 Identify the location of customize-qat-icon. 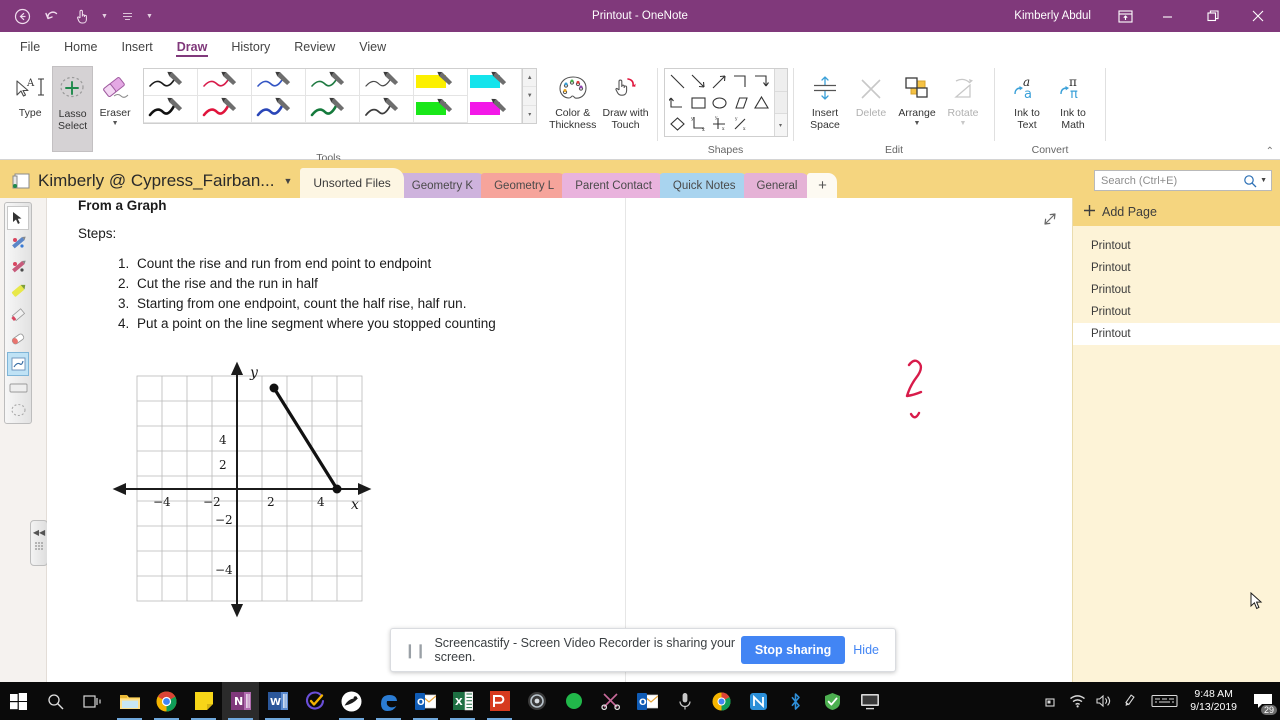
(127, 16).